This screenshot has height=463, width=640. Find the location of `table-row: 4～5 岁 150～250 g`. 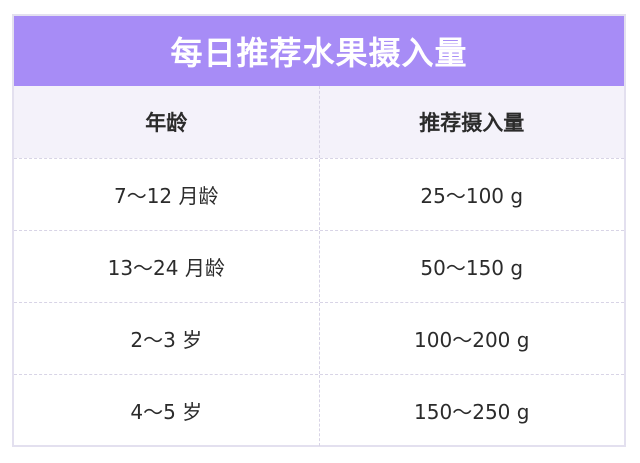

table-row: 4～5 岁 150～250 g is located at coordinates (319, 410).